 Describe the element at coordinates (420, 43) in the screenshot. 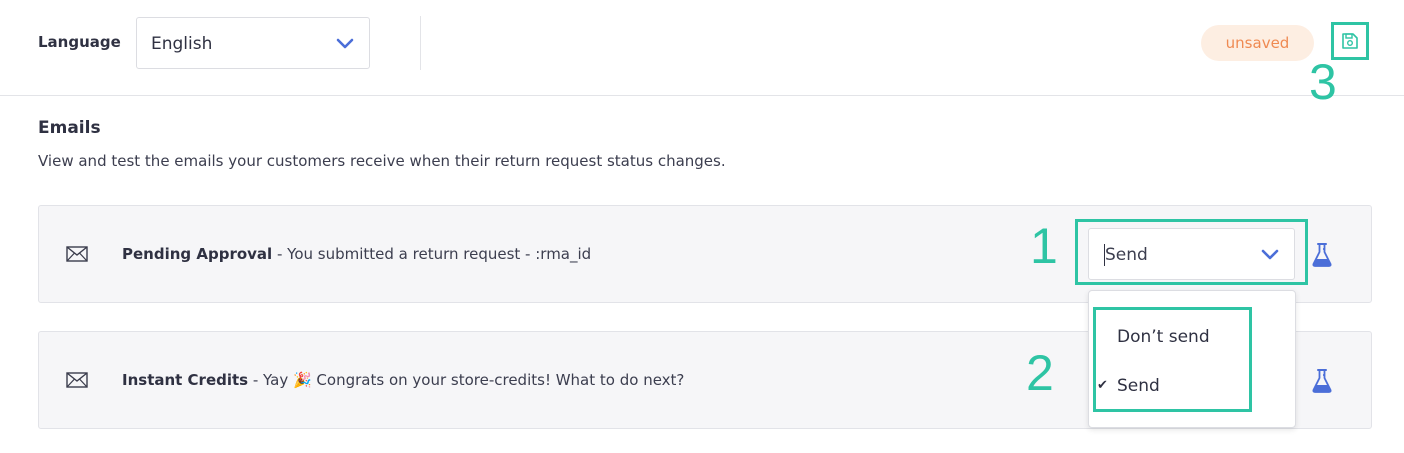

I see `vertical-divider` at that location.